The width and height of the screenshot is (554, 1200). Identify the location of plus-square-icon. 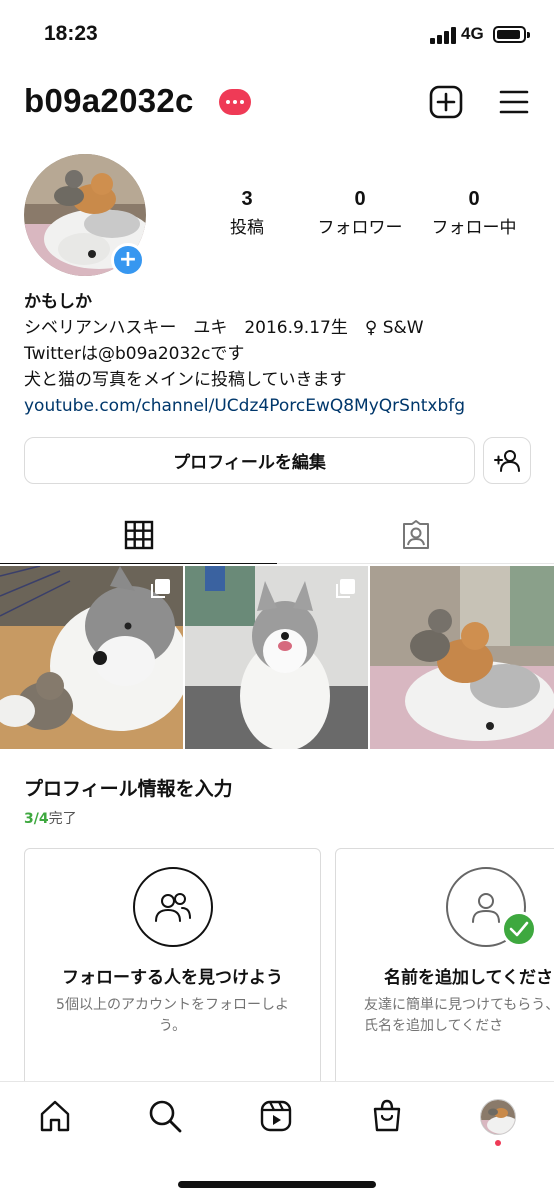
(446, 102).